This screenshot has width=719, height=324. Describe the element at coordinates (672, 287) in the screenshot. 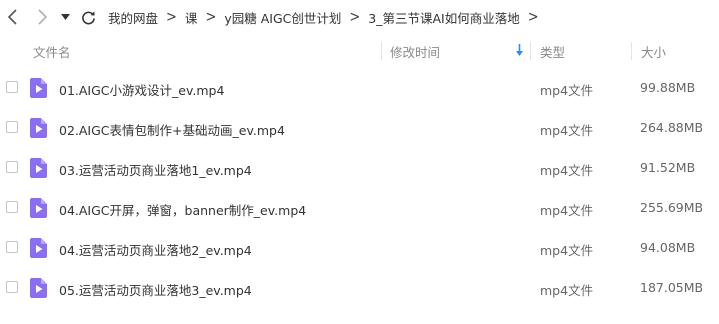

I see `file-size: 187.05MB` at that location.